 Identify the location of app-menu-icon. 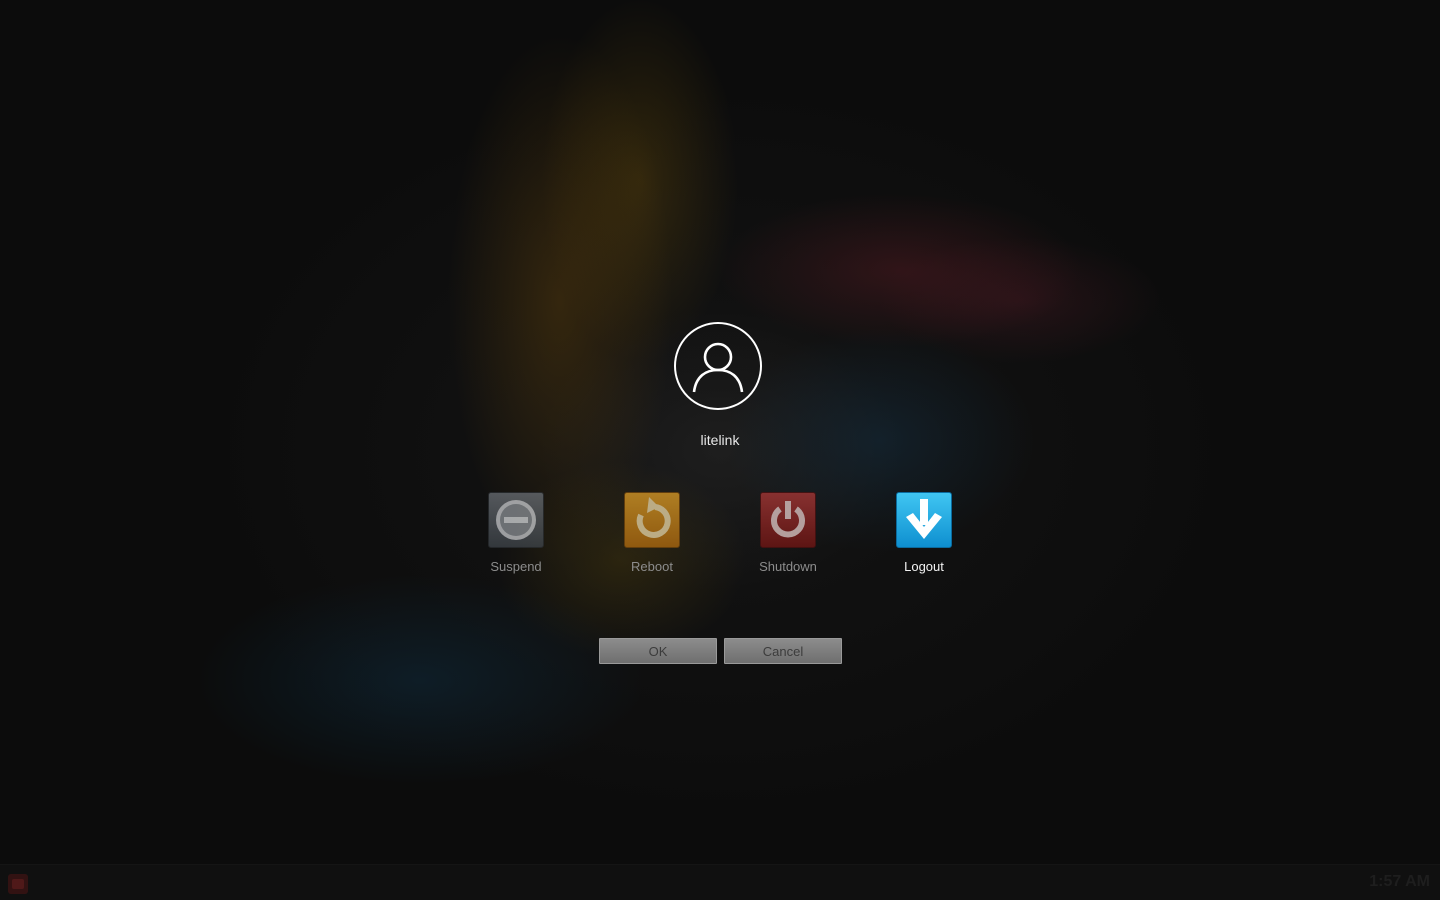
(18, 884).